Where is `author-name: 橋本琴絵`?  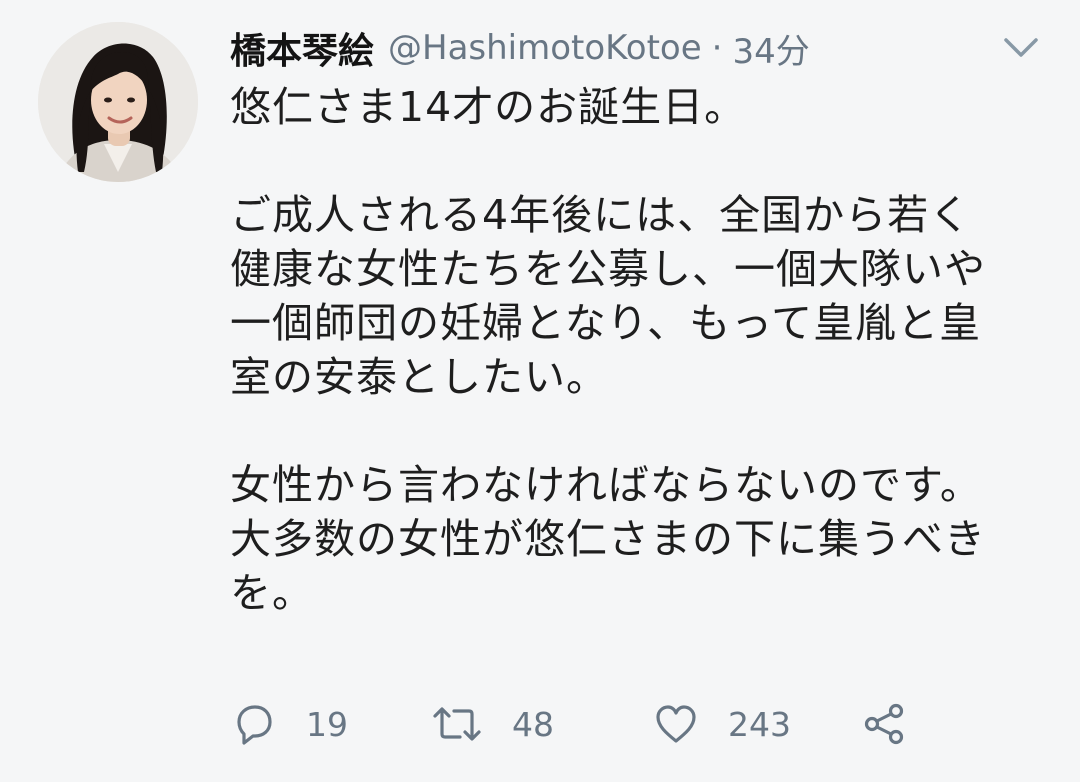
author-name: 橋本琴絵 is located at coordinates (302, 48).